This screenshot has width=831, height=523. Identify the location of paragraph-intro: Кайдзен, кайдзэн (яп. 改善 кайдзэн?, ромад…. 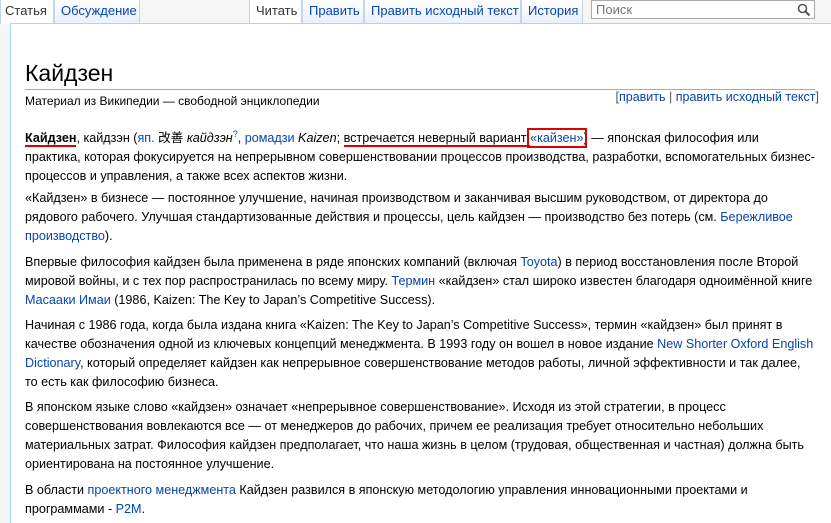
(420, 156).